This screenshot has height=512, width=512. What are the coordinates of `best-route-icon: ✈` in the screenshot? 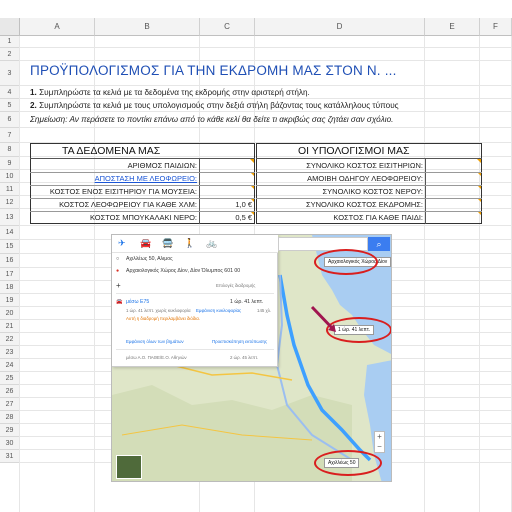 It's located at (122, 243).